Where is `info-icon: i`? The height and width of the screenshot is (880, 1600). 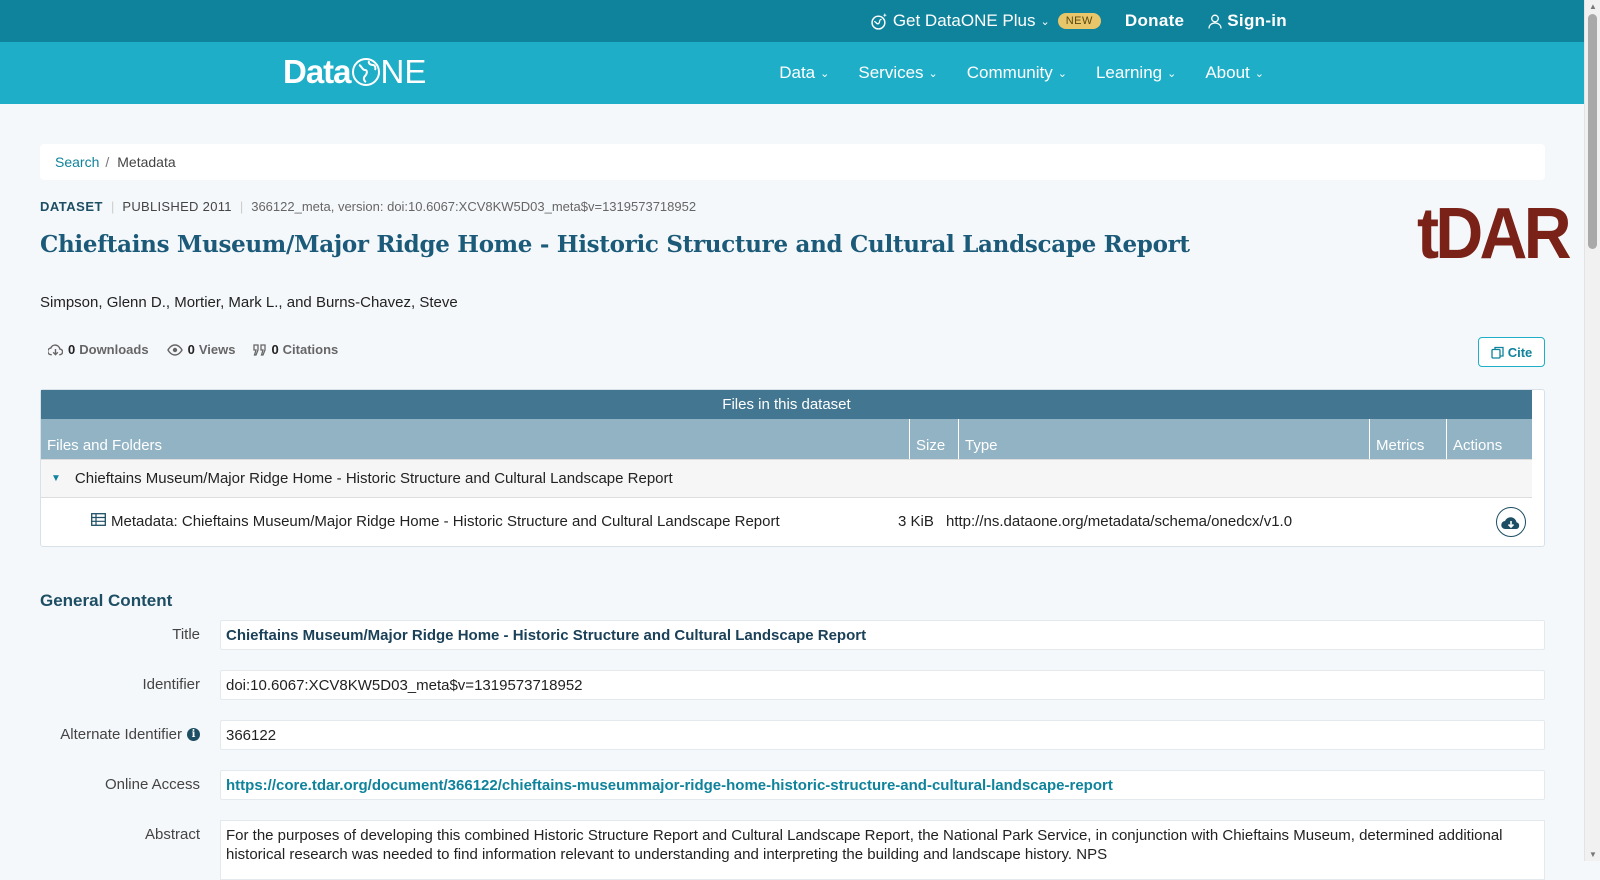
info-icon: i is located at coordinates (193, 734).